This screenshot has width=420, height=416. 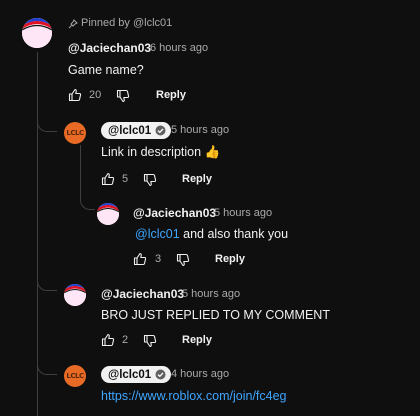 What do you see at coordinates (179, 48) in the screenshot?
I see `comment-time: 6 hours ago` at bounding box center [179, 48].